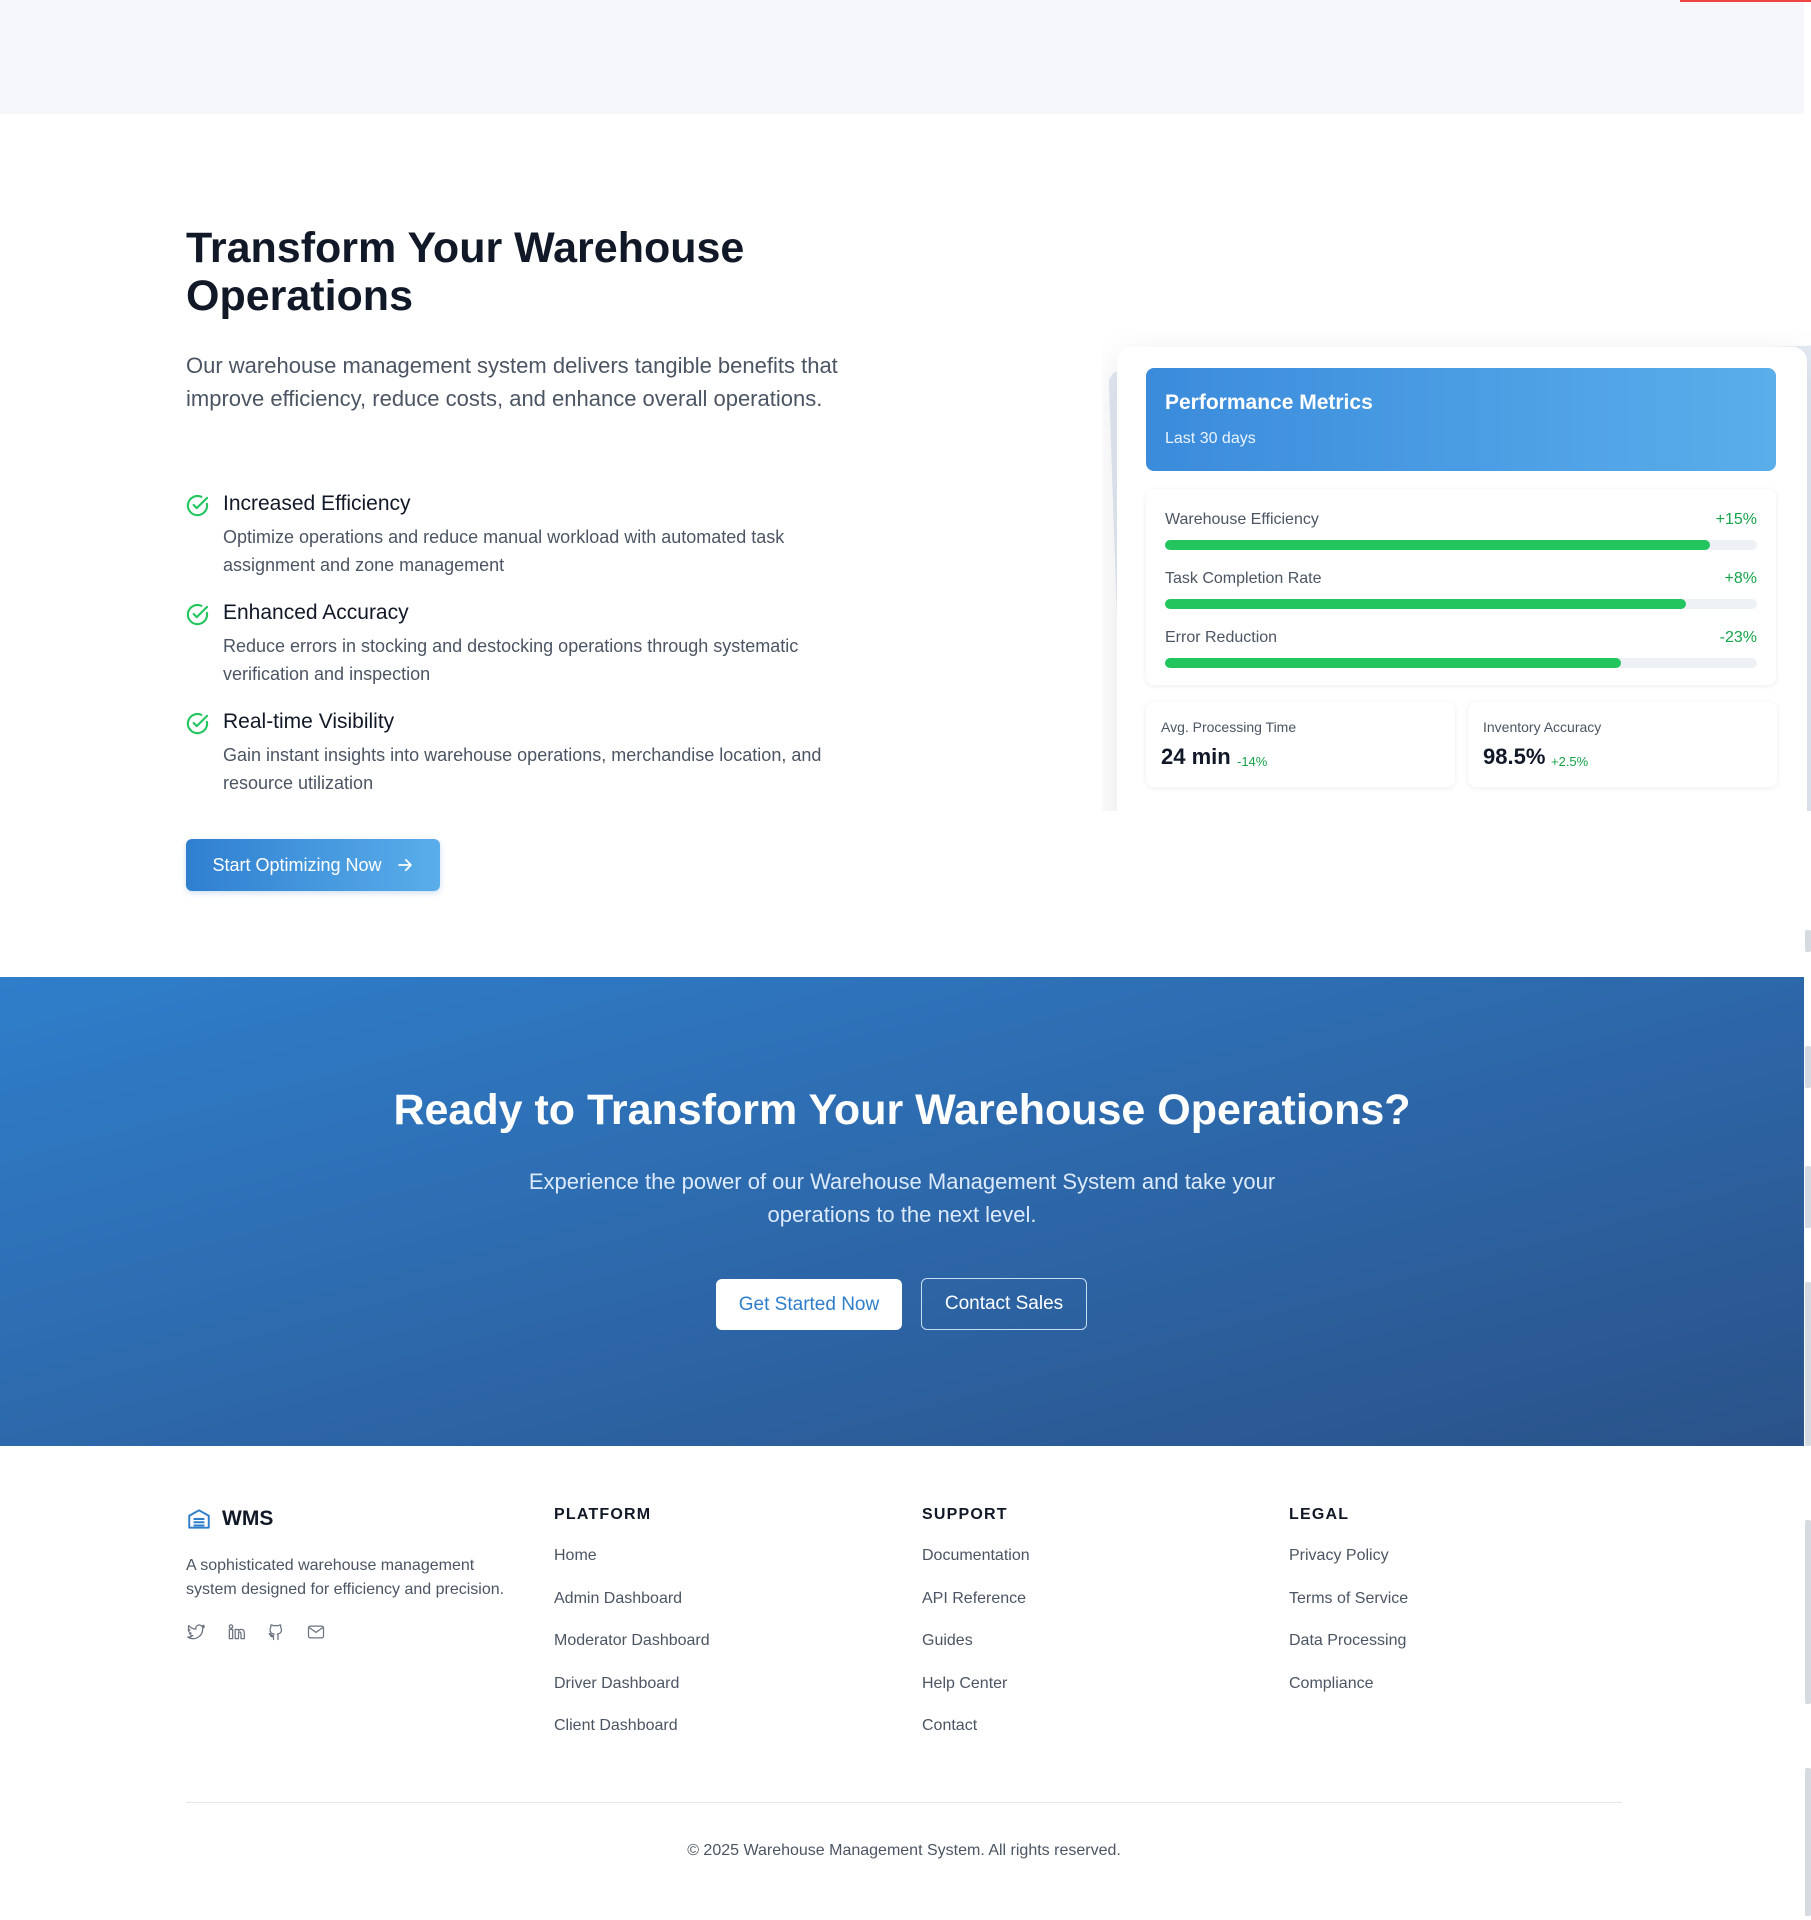  Describe the element at coordinates (719, 1641) in the screenshot. I see `footer-link-moderator-dashboard: Moderator Dashboard` at that location.